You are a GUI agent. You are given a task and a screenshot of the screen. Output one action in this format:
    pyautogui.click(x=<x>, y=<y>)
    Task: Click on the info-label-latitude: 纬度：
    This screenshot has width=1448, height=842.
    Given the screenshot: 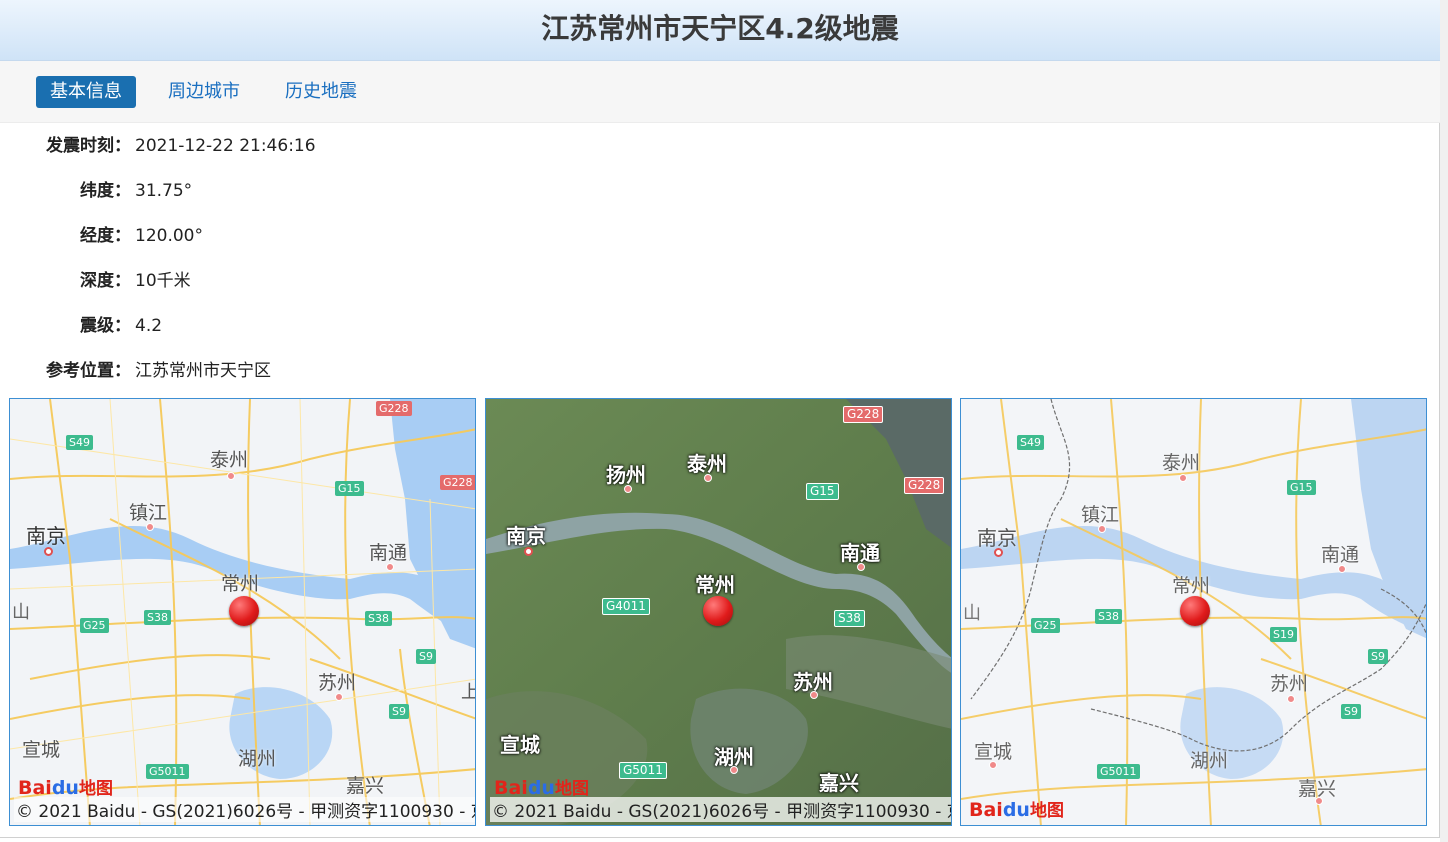 What is the action you would take?
    pyautogui.click(x=105, y=191)
    